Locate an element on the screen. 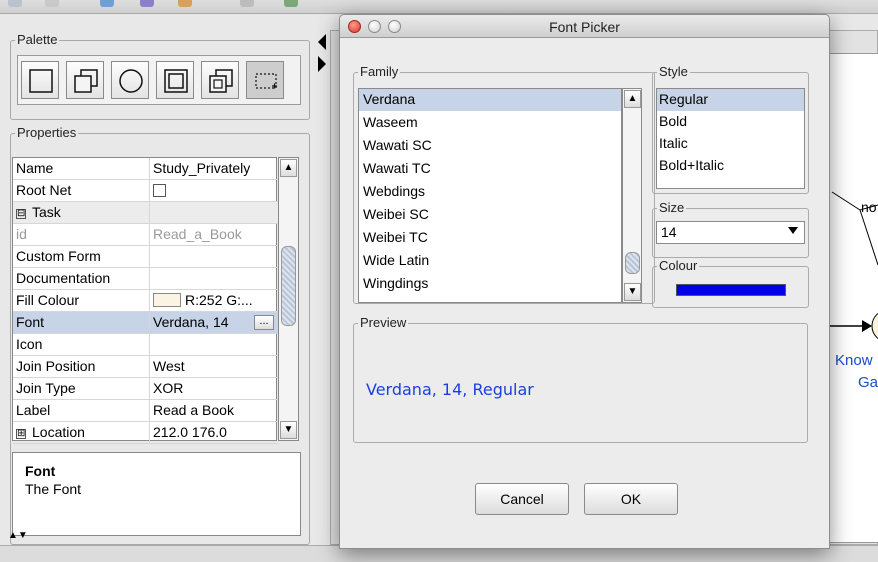 Image resolution: width=878 pixels, height=562 pixels. property-row-label: Label Read a Book is located at coordinates (145, 411).